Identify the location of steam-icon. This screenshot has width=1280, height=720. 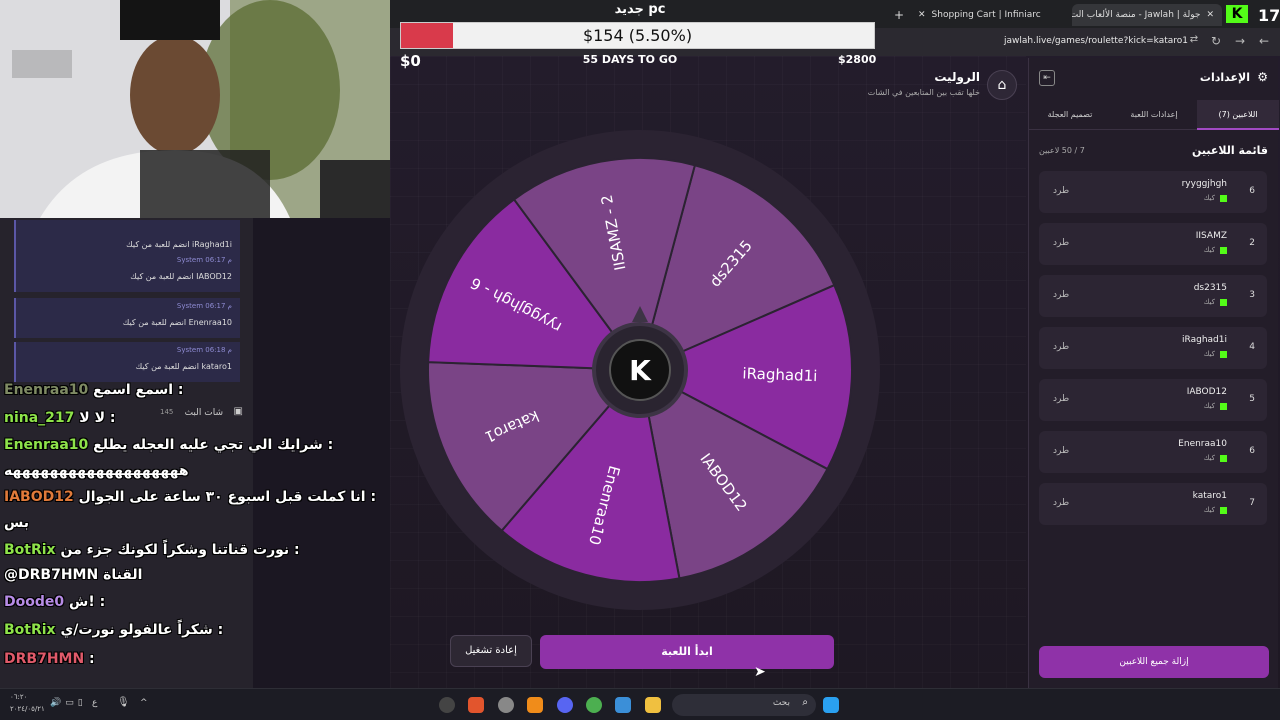
(506, 705).